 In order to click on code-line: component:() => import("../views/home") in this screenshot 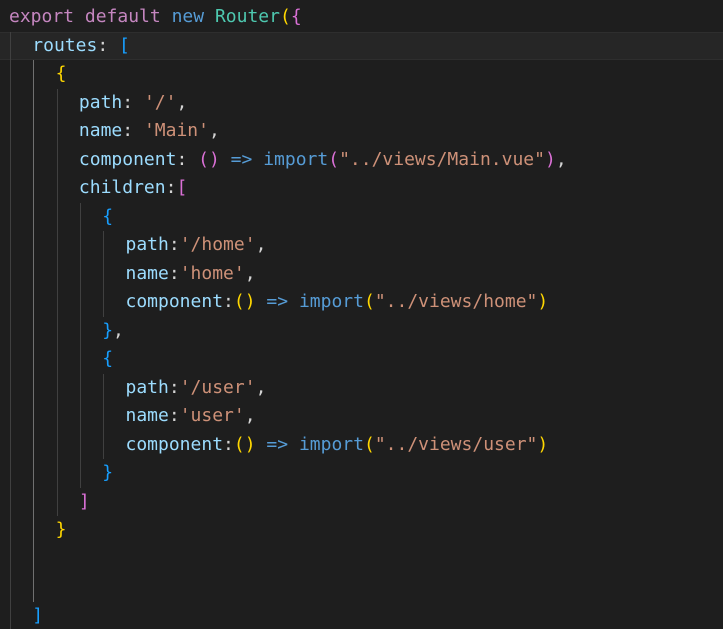, I will do `click(361, 302)`.